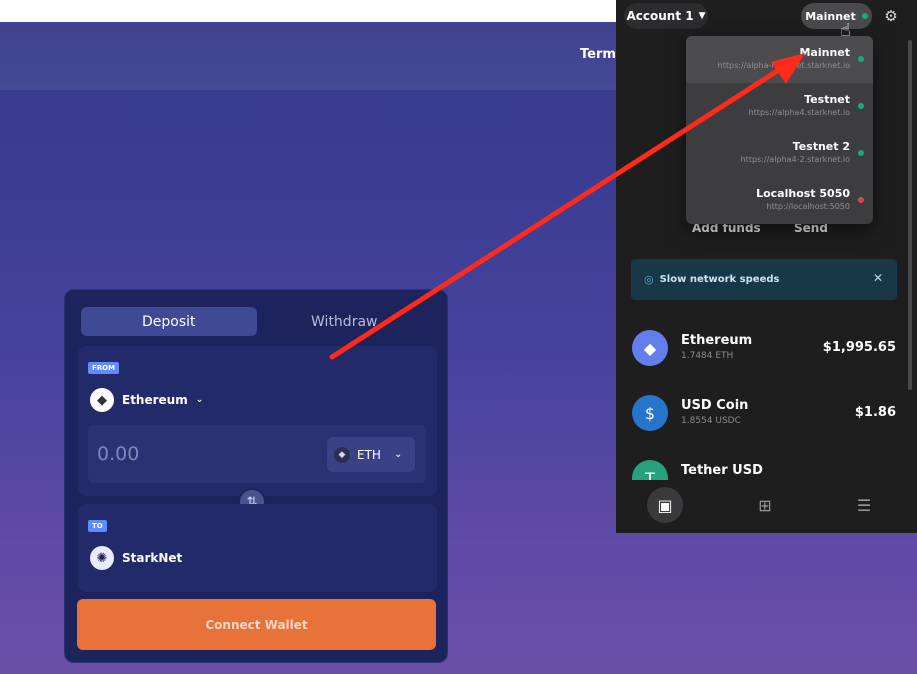 The height and width of the screenshot is (674, 917). Describe the element at coordinates (767, 470) in the screenshot. I see `token-row-tether: T Tether USD` at that location.